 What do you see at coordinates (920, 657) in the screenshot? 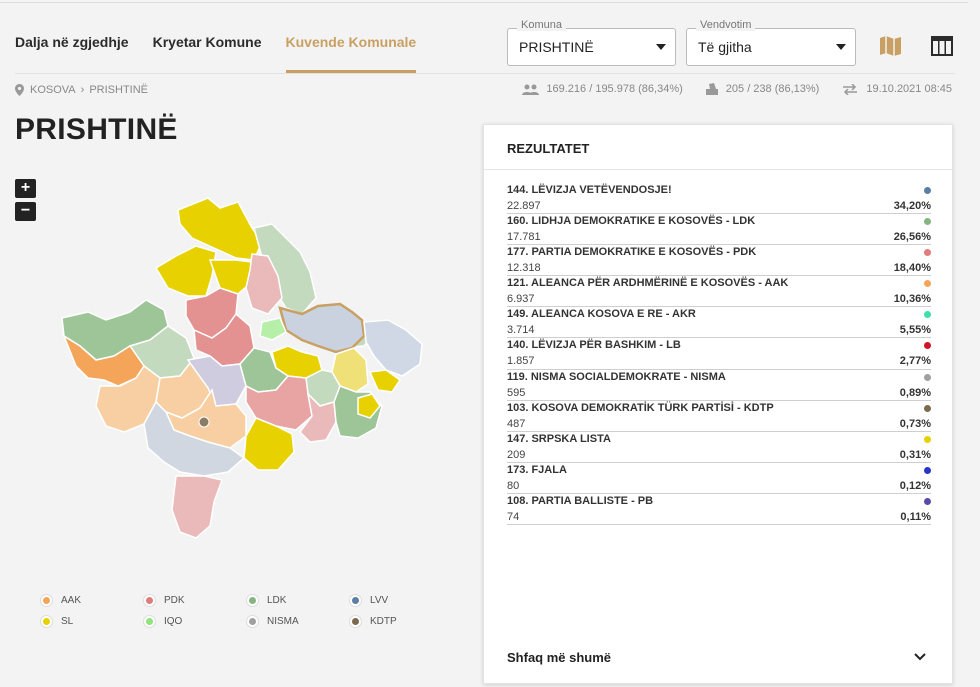
I see `chevron-down-icon` at bounding box center [920, 657].